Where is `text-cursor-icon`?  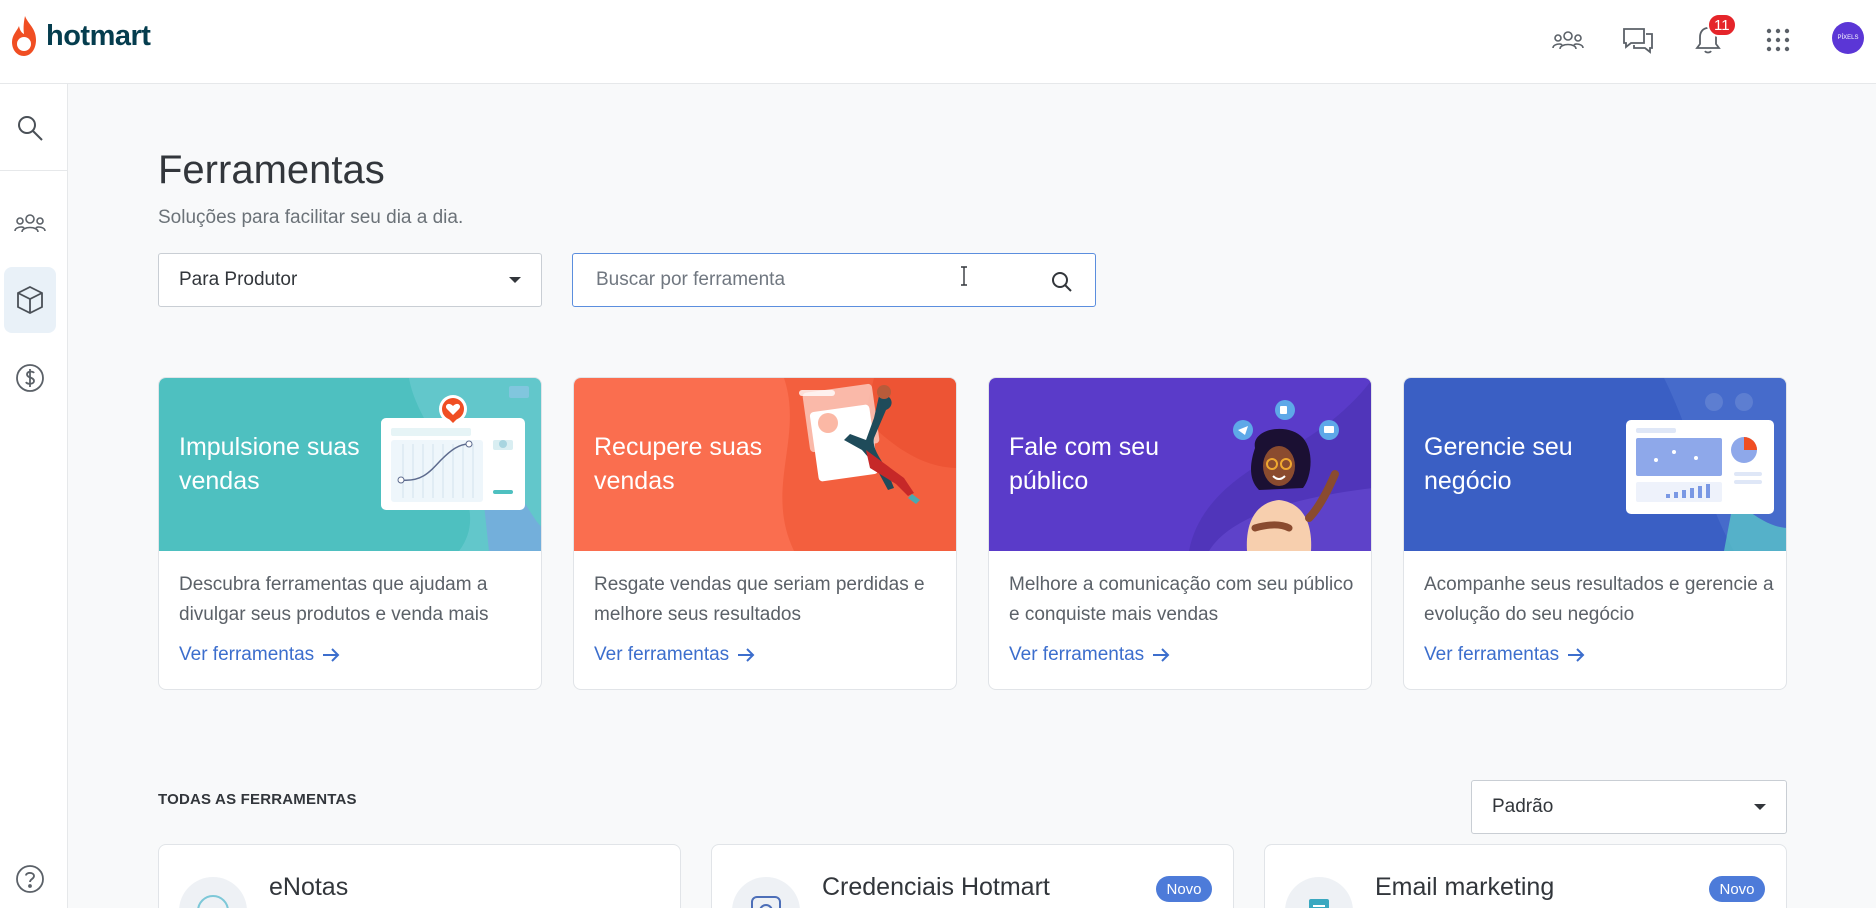 text-cursor-icon is located at coordinates (964, 276).